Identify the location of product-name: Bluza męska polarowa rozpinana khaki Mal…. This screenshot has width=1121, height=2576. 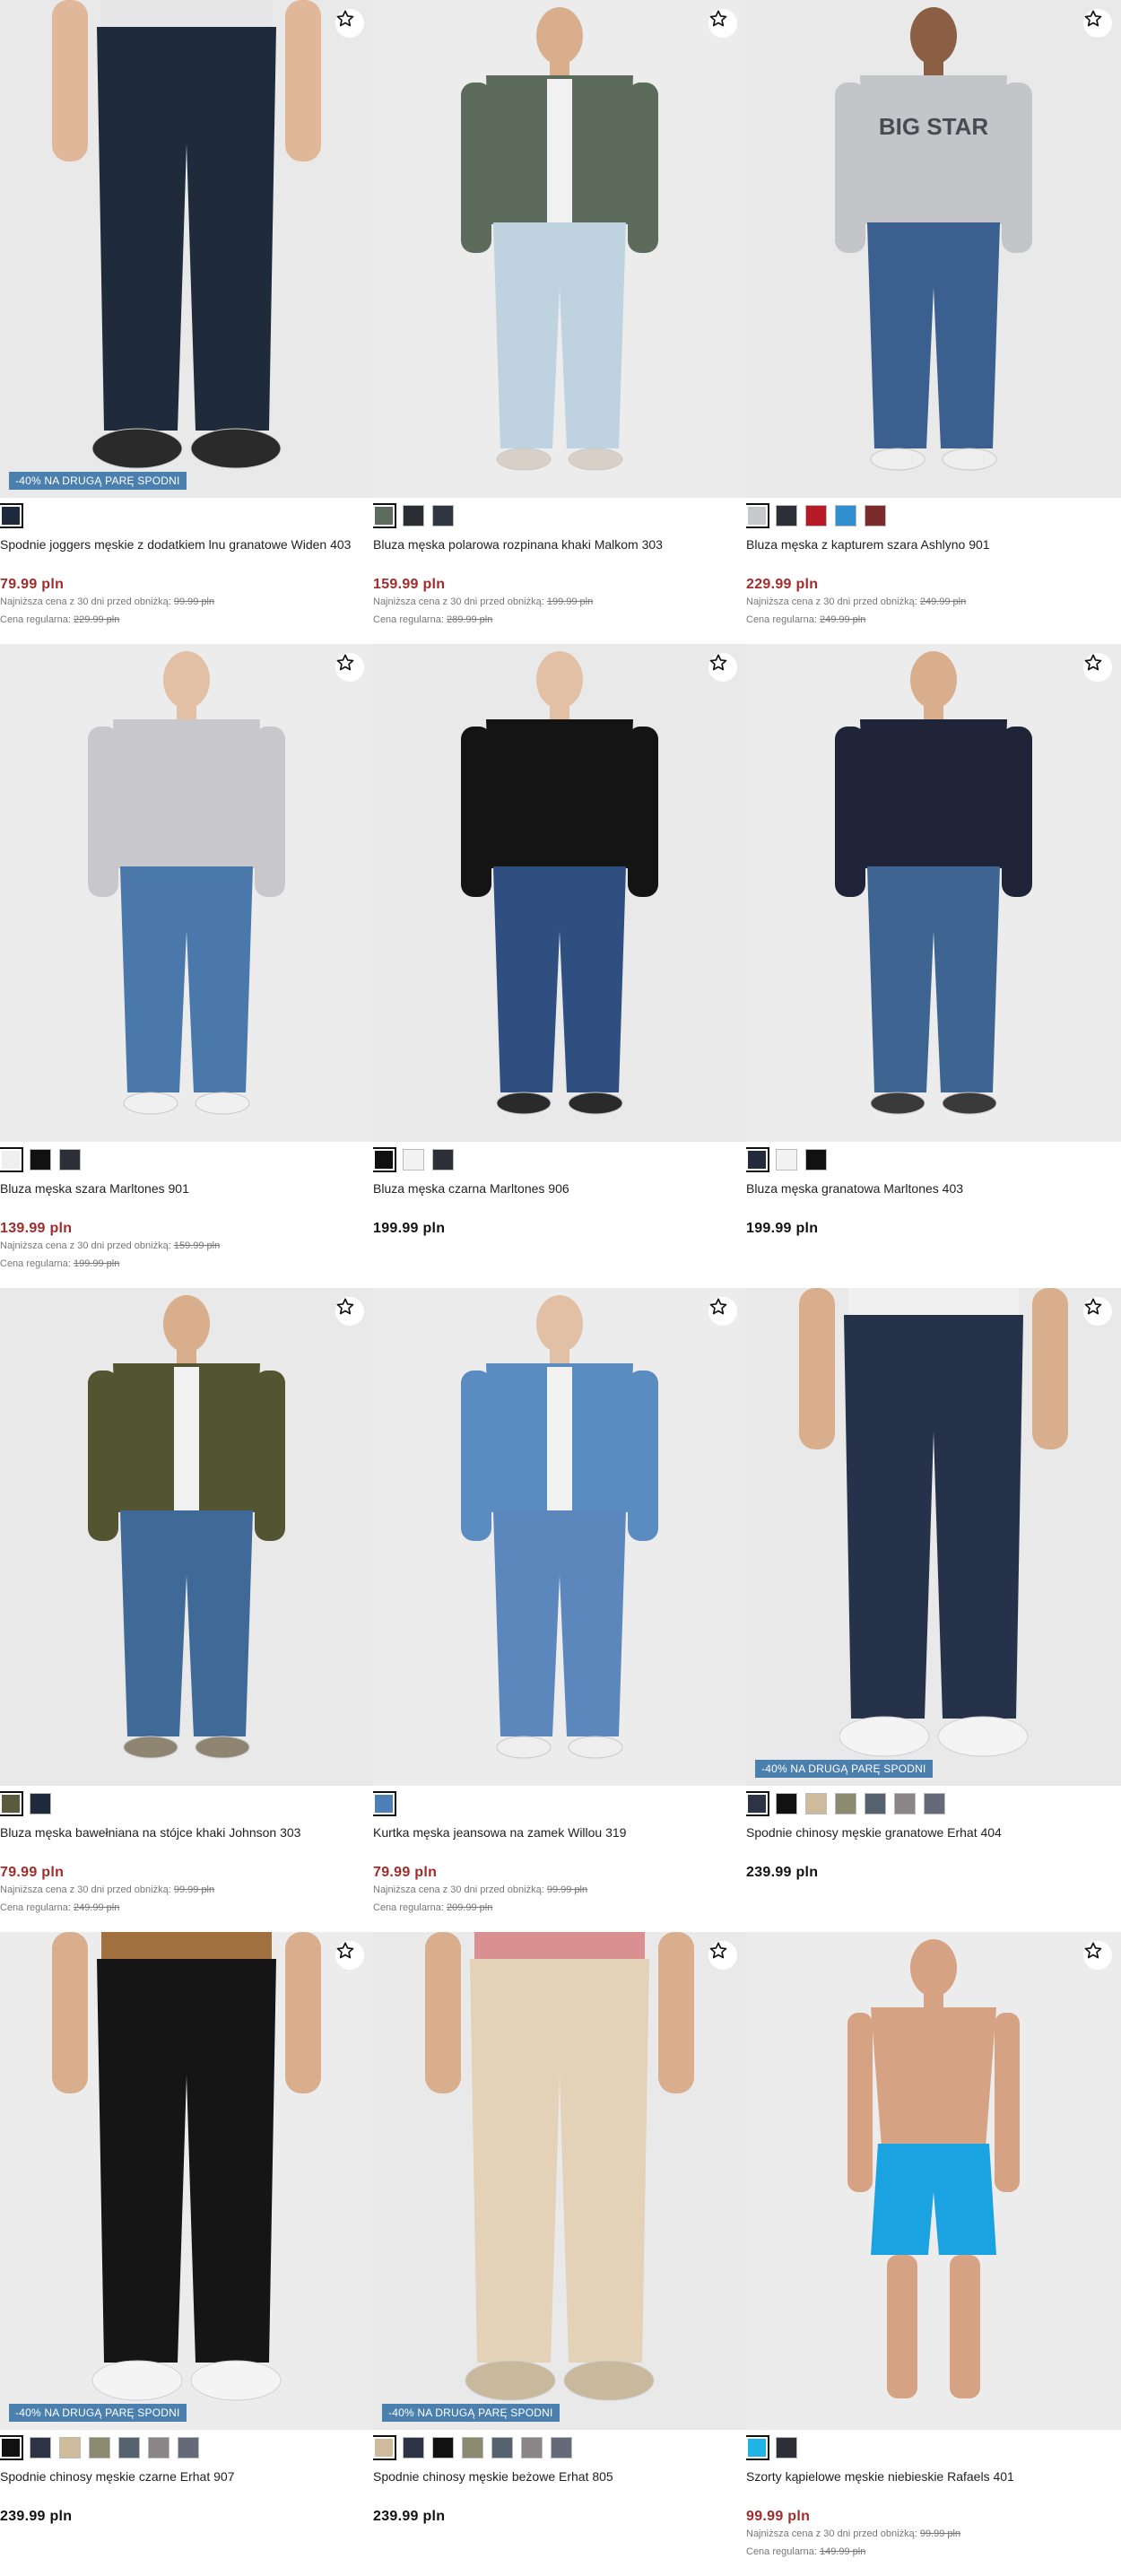
(559, 554).